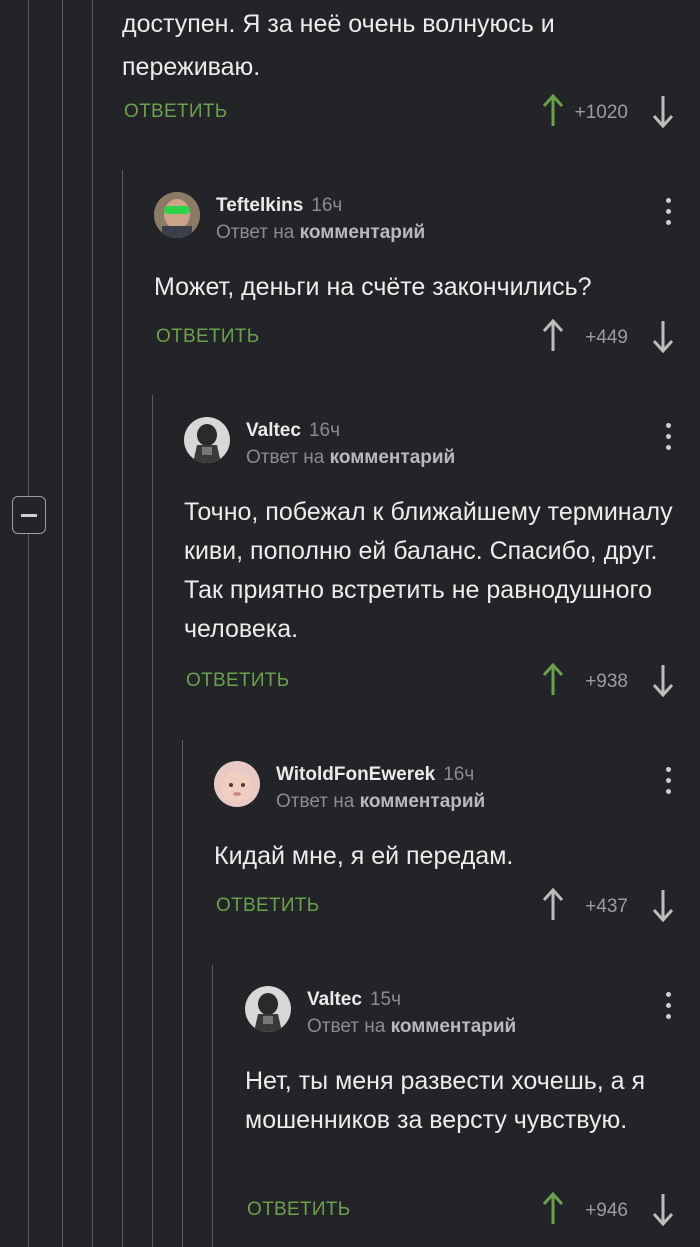  What do you see at coordinates (606, 337) in the screenshot?
I see `vote-score: +449` at bounding box center [606, 337].